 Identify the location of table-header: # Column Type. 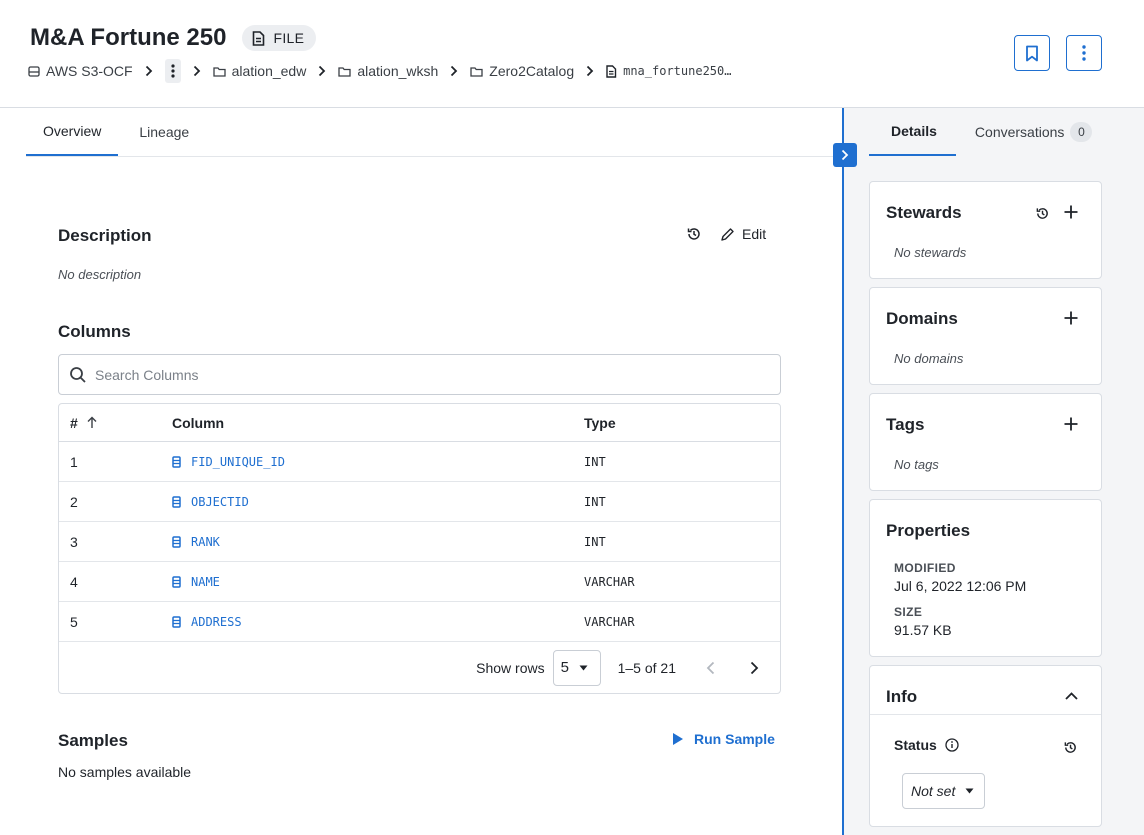
(419, 423).